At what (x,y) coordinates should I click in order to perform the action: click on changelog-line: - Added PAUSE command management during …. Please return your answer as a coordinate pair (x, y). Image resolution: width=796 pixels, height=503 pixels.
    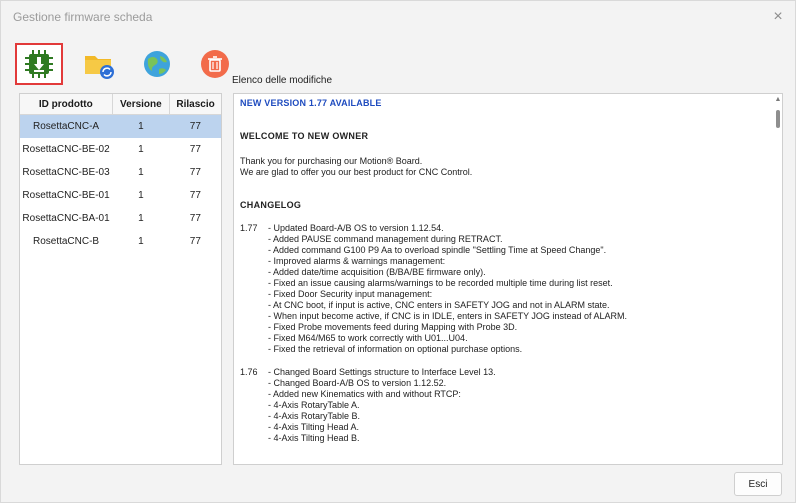
    Looking at the image, I should click on (385, 239).